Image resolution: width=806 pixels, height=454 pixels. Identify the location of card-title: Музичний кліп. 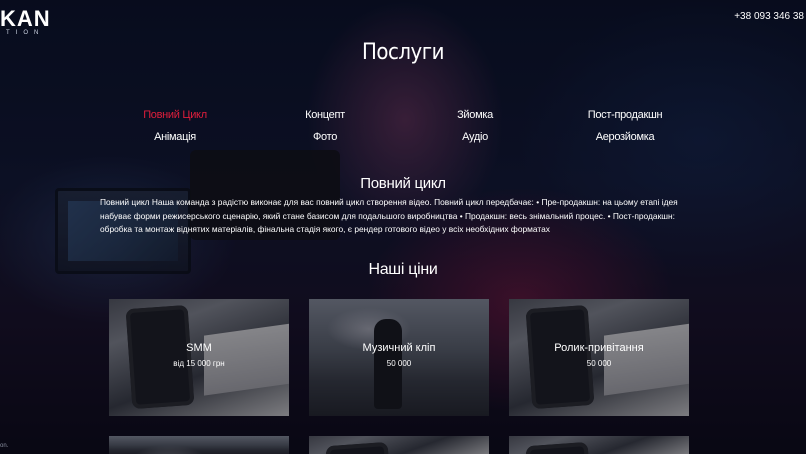
(399, 348).